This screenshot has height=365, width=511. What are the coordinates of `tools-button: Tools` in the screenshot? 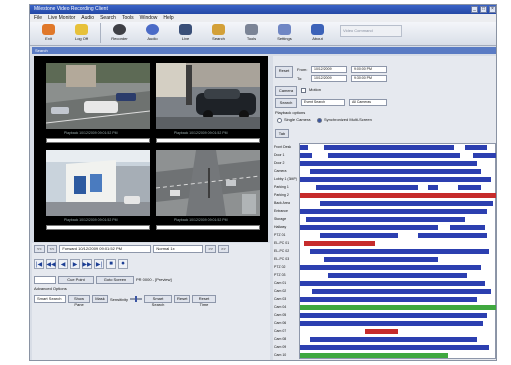 It's located at (251, 33).